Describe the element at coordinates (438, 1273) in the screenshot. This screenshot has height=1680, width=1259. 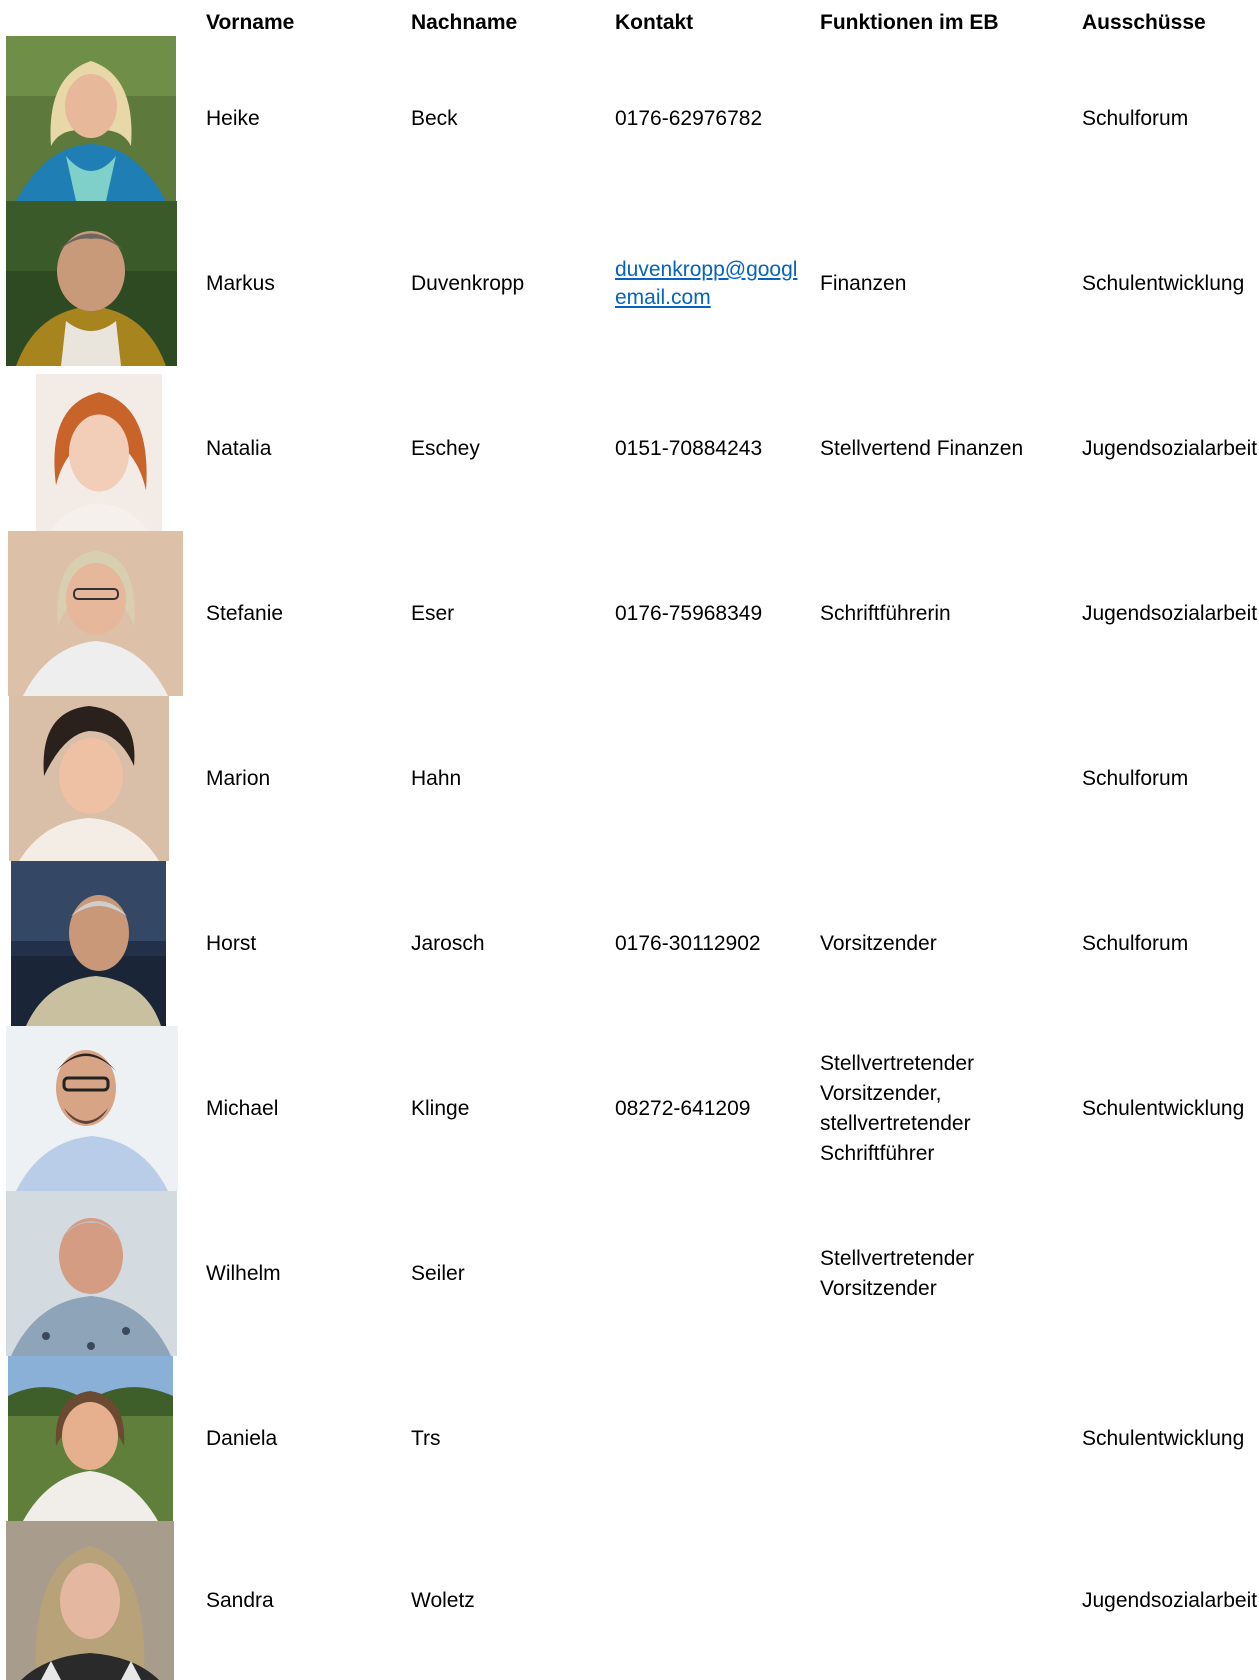
I see `cell-nachname: Seiler` at that location.